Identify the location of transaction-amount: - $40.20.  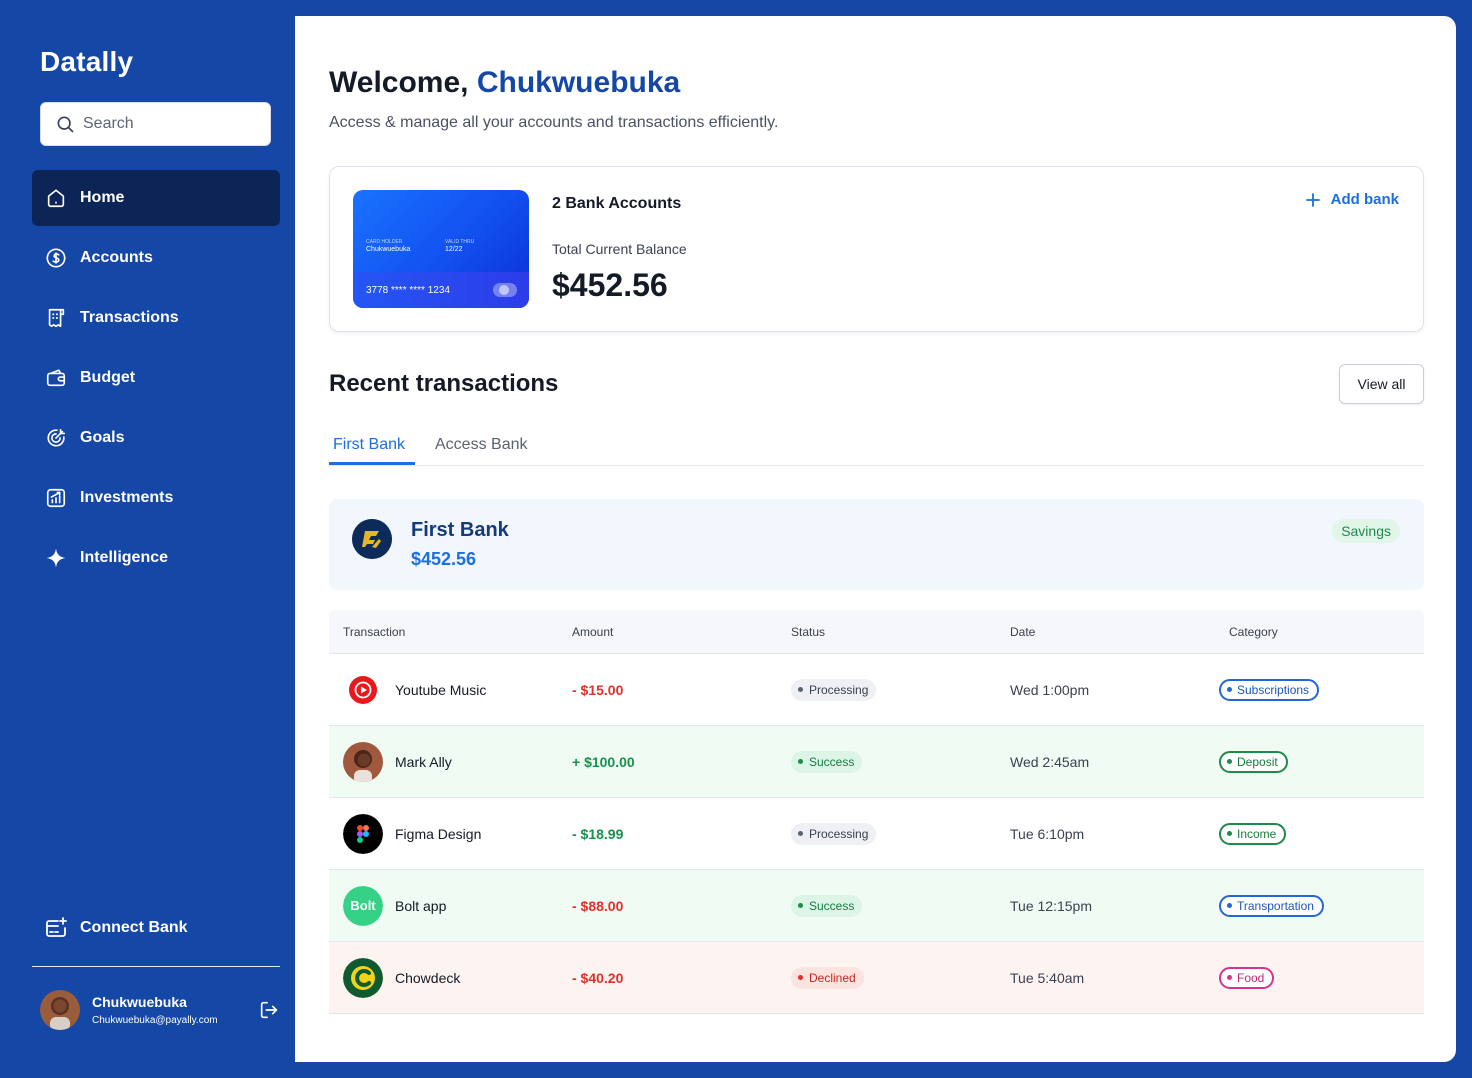
(598, 977).